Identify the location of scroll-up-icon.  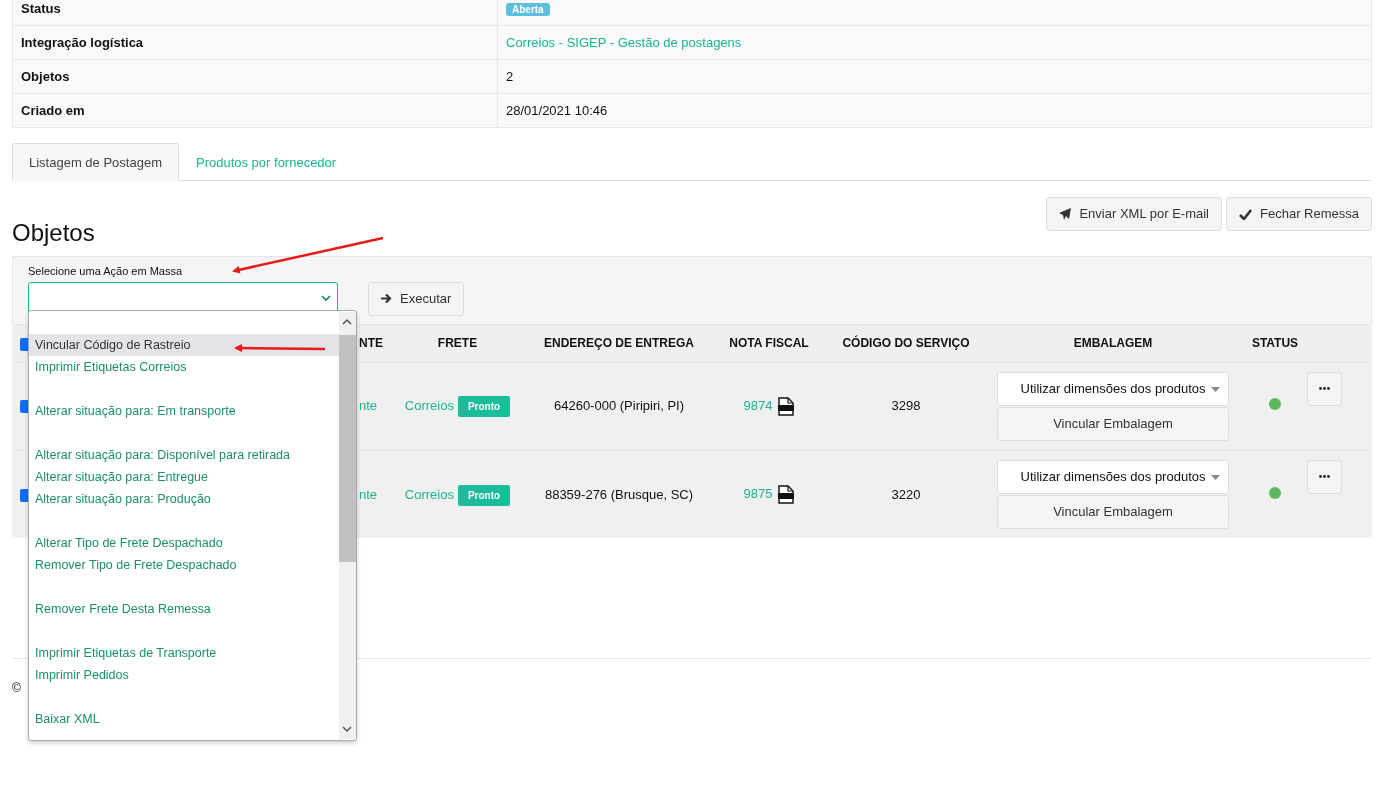
(347, 321).